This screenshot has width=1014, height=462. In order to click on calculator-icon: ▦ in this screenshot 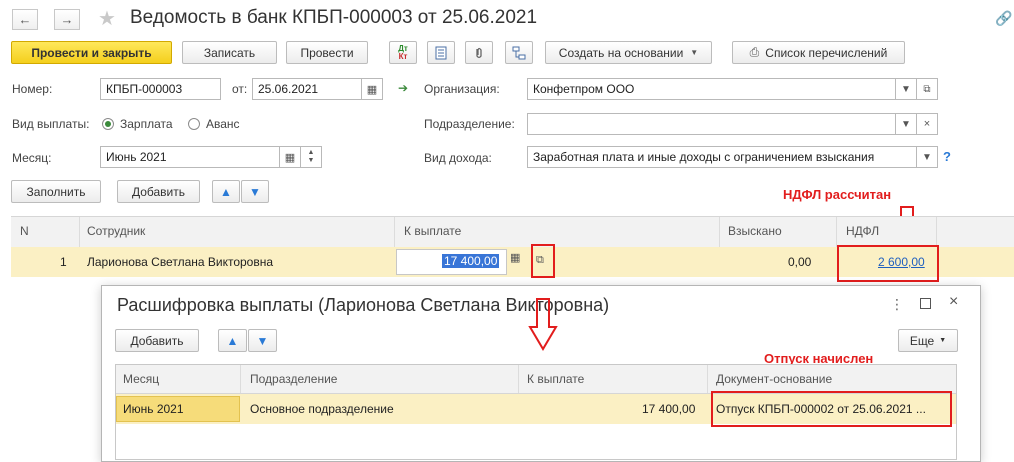, I will do `click(515, 257)`.